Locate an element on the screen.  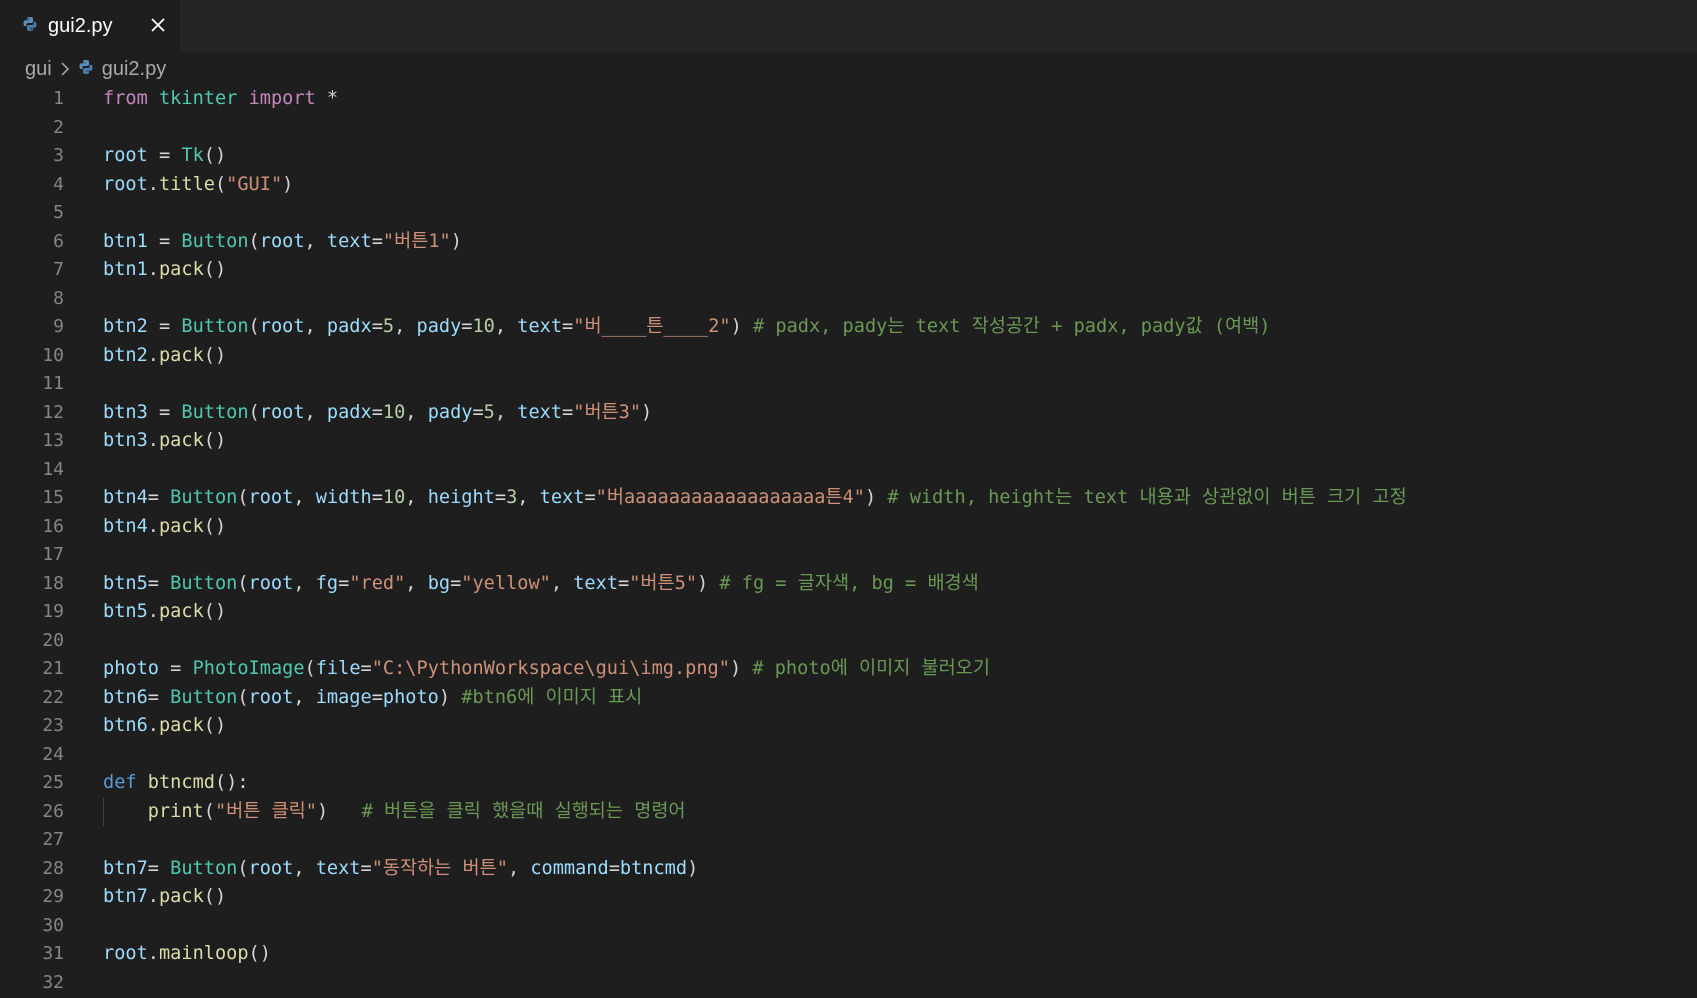
line-number: 9 is located at coordinates (58, 326).